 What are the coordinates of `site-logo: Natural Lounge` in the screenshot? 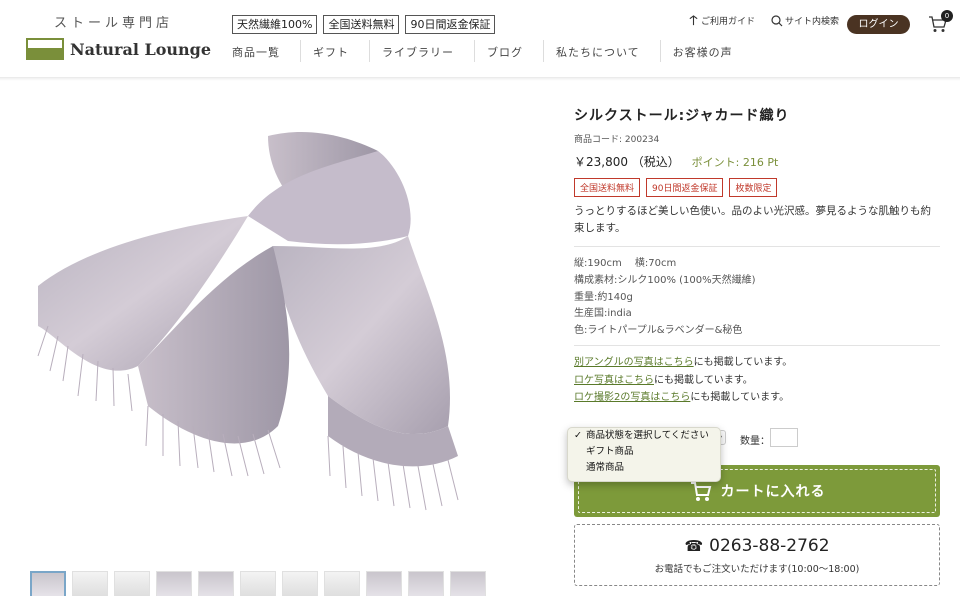 It's located at (118, 49).